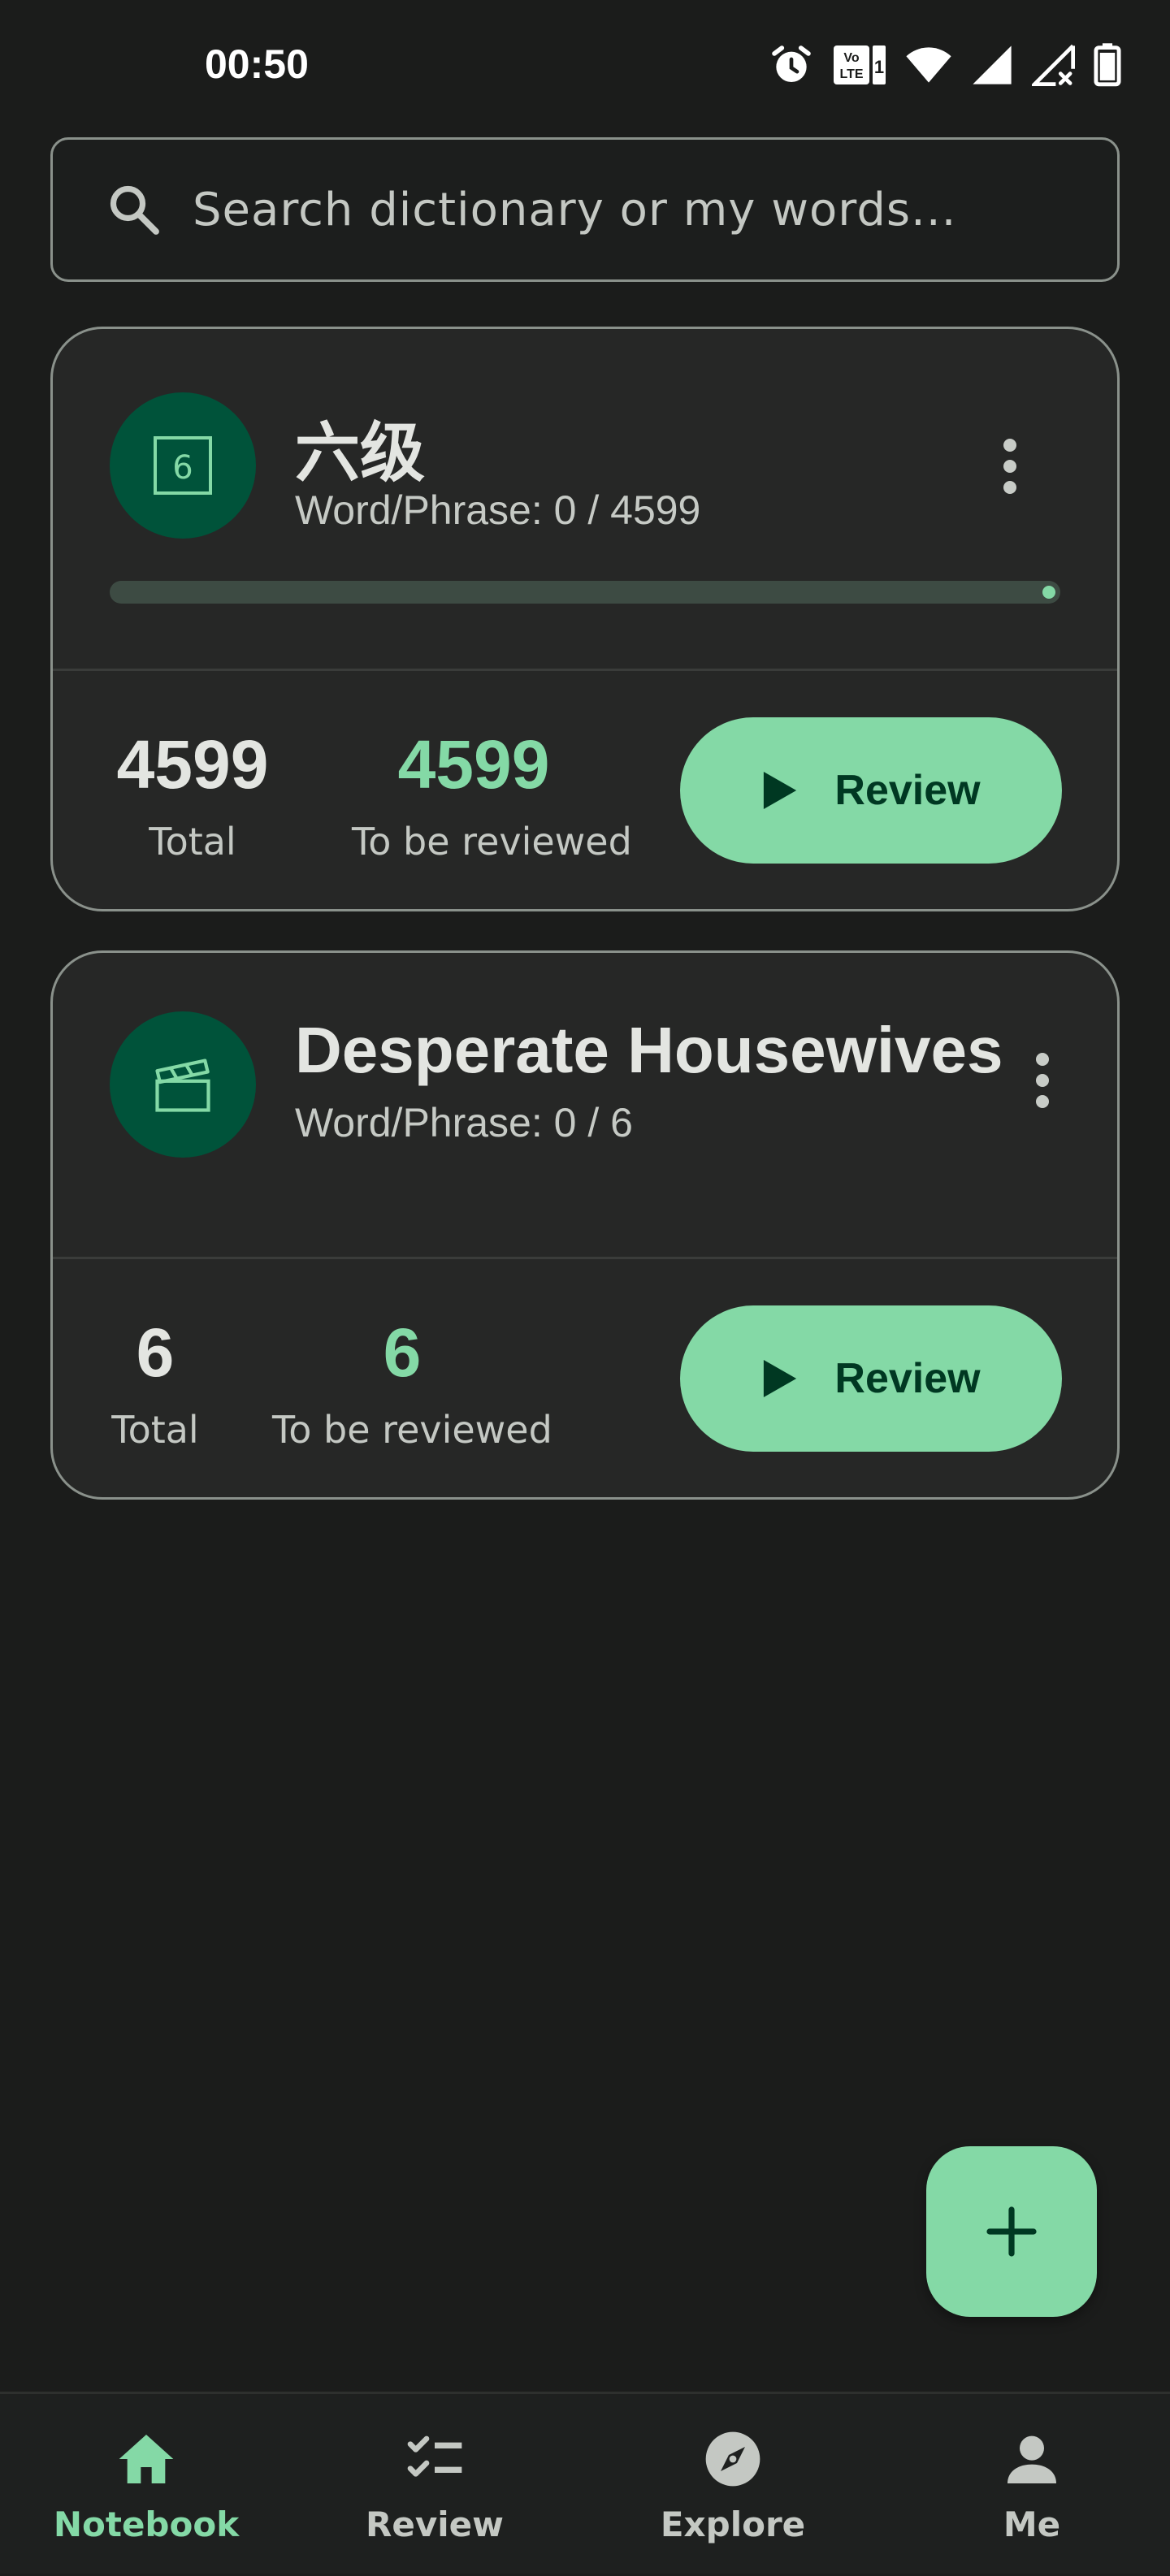  Describe the element at coordinates (257, 64) in the screenshot. I see `status-time: 00:50` at that location.